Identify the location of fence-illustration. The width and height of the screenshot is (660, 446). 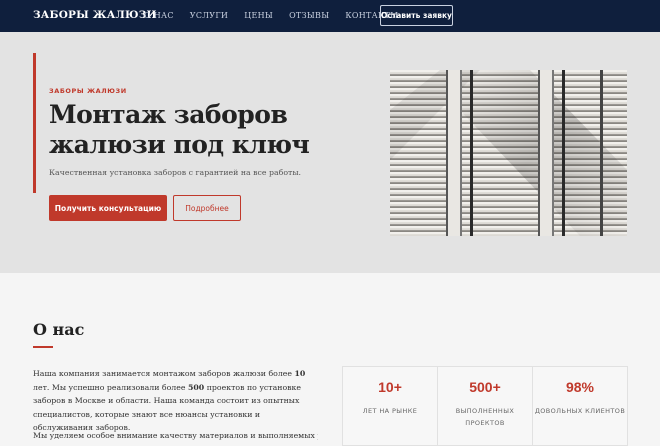
(508, 153).